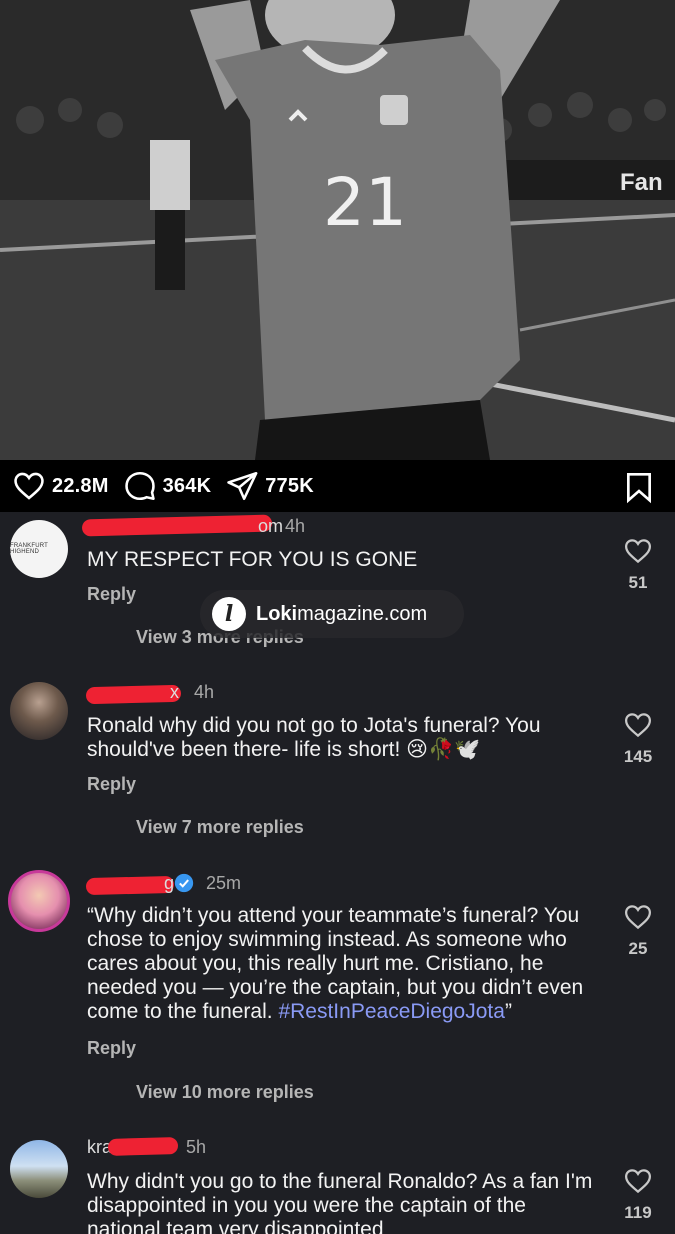 The image size is (675, 1234). What do you see at coordinates (174, 692) in the screenshot?
I see `comment-username: x` at bounding box center [174, 692].